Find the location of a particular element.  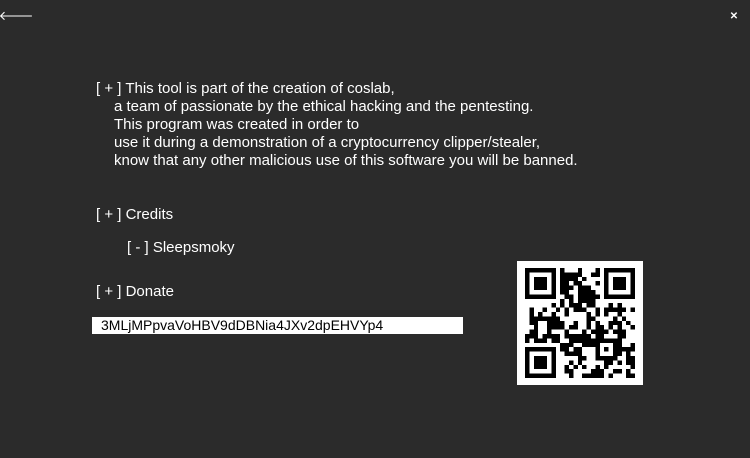

donation-qr-code is located at coordinates (580, 323).